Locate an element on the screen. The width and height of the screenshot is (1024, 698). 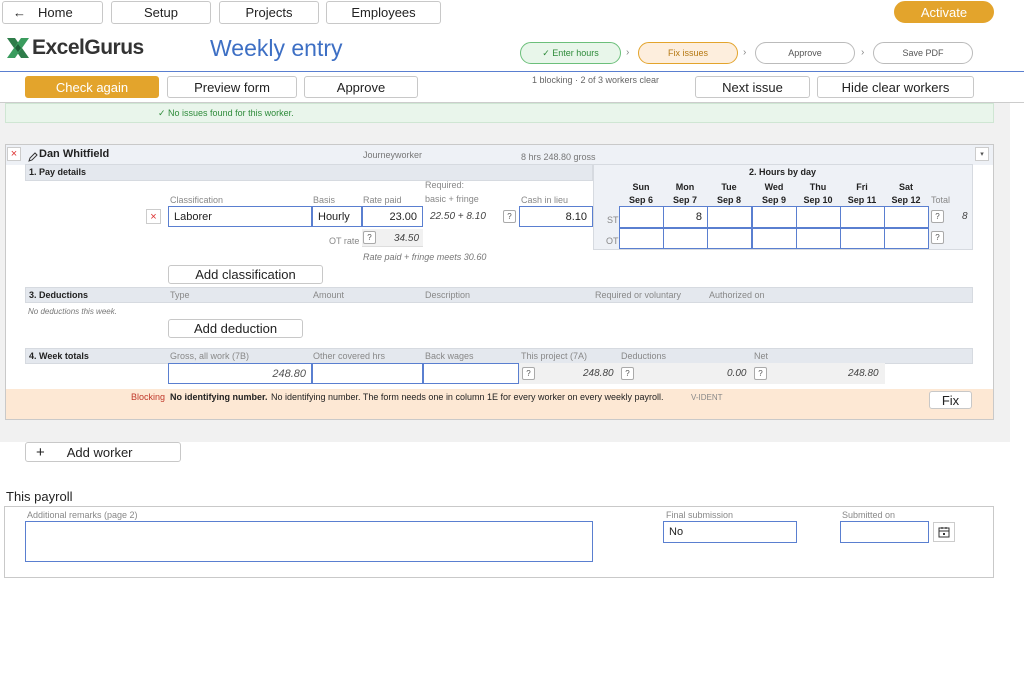
worker-summary: 8 hrs 248.80 gross is located at coordinates (558, 157).